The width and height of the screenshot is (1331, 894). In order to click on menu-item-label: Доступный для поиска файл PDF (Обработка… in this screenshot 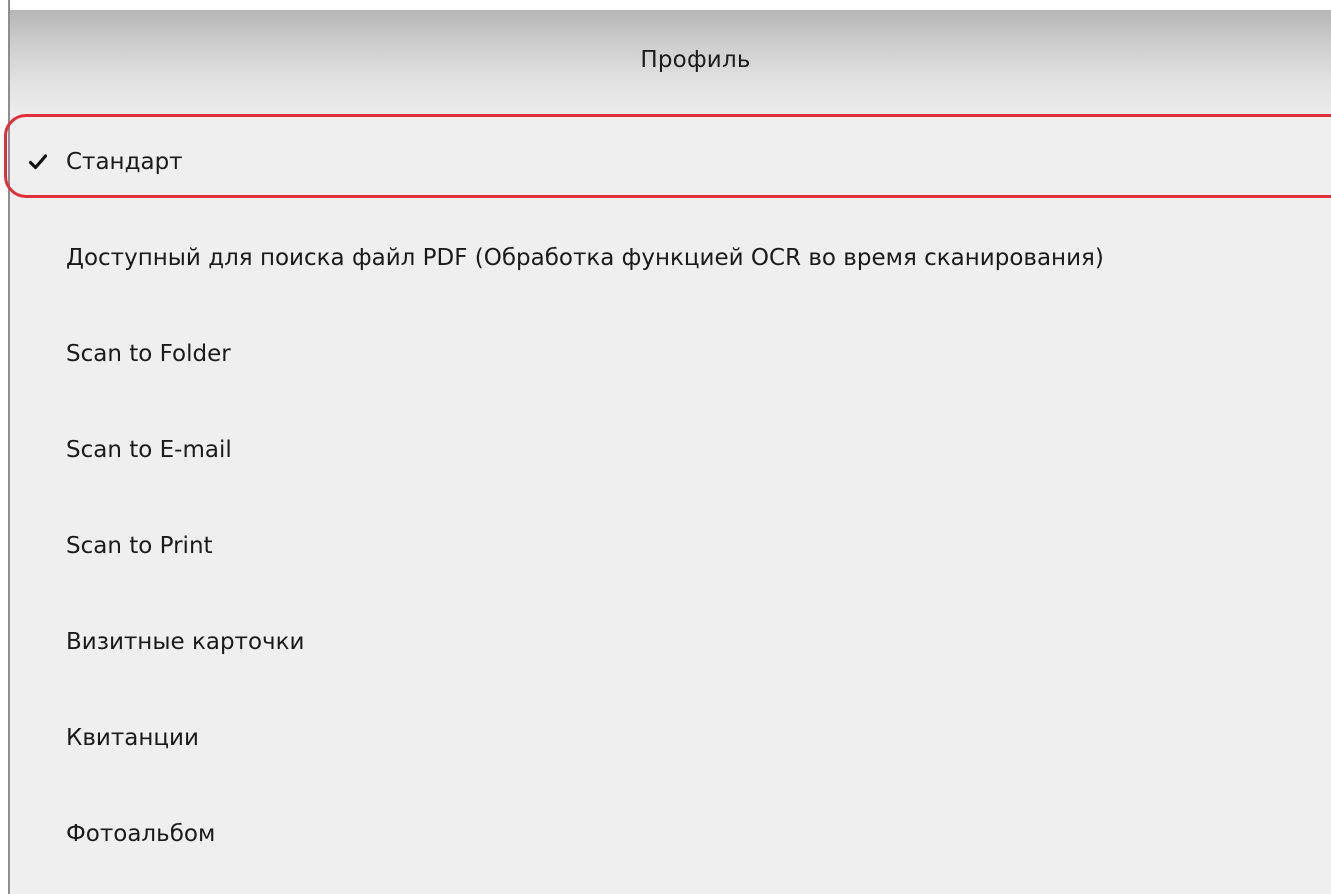, I will do `click(585, 258)`.